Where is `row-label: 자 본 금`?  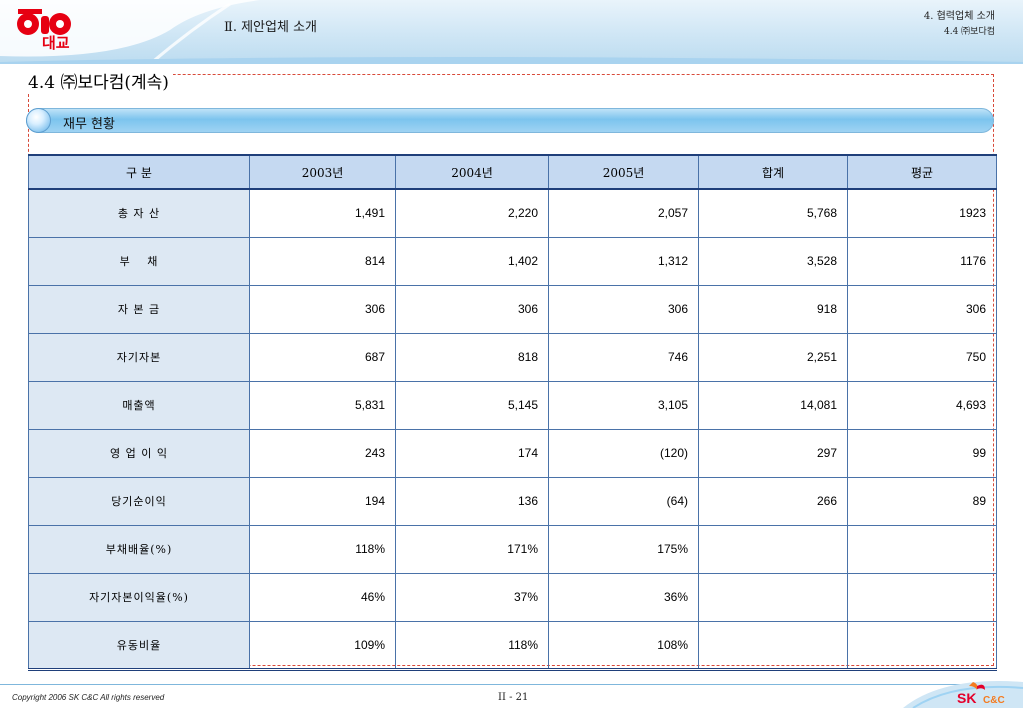
row-label: 자 본 금 is located at coordinates (139, 309).